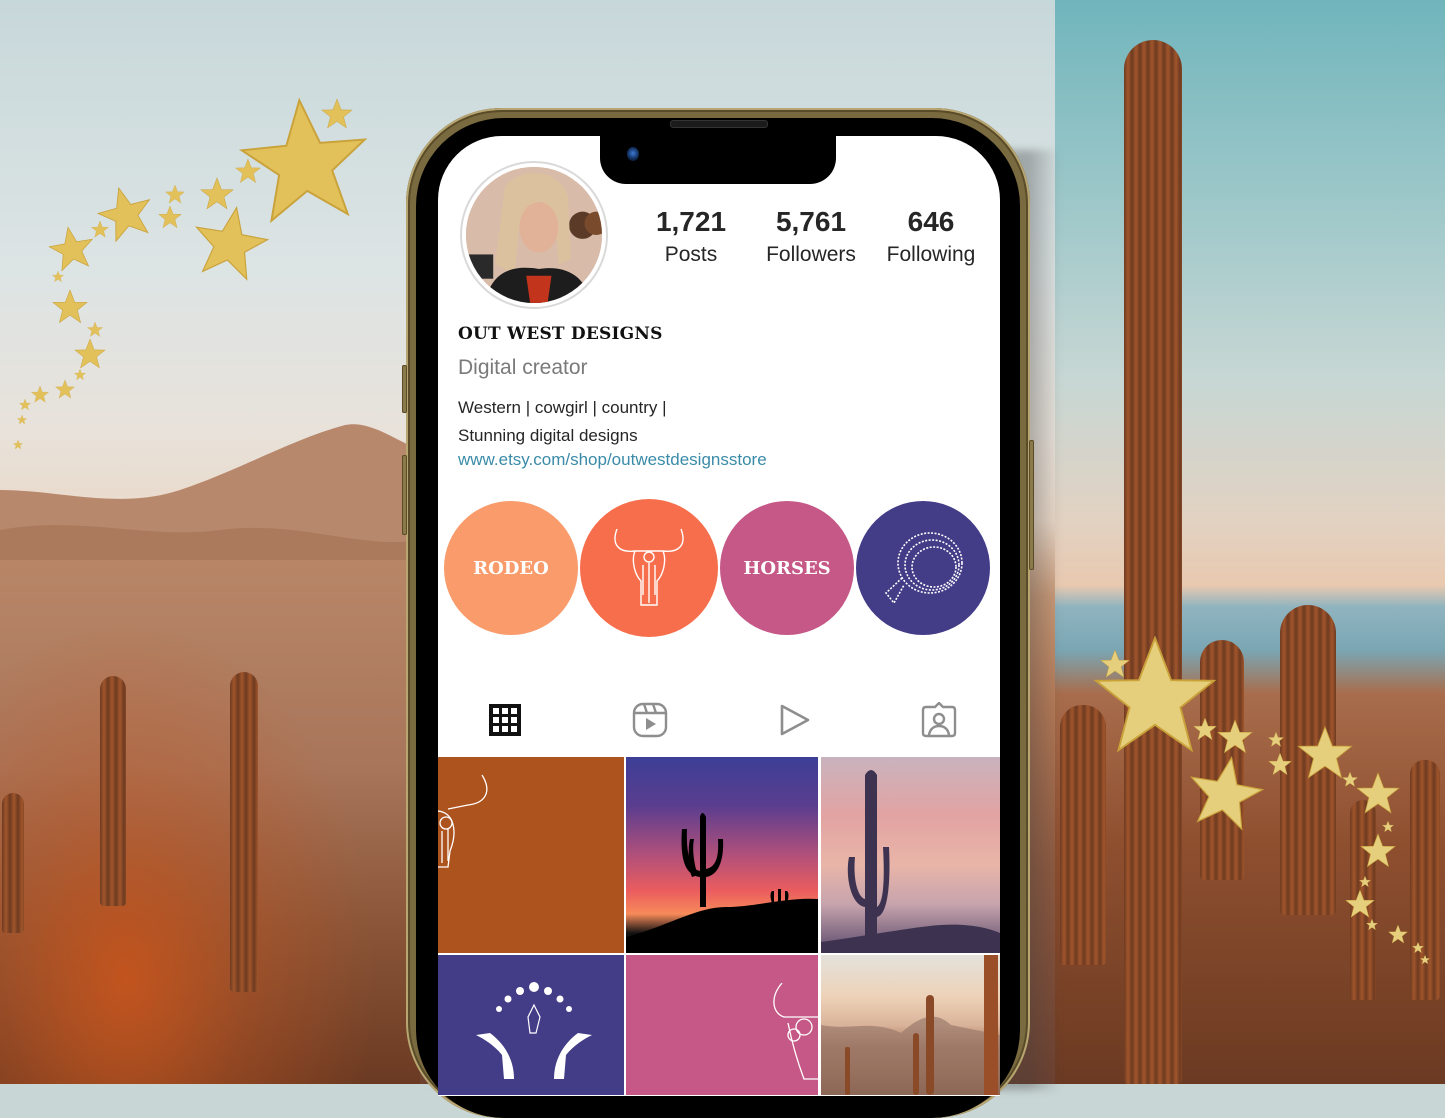 Image resolution: width=1445 pixels, height=1118 pixels. Describe the element at coordinates (931, 238) in the screenshot. I see `following-count: 646 Following` at that location.